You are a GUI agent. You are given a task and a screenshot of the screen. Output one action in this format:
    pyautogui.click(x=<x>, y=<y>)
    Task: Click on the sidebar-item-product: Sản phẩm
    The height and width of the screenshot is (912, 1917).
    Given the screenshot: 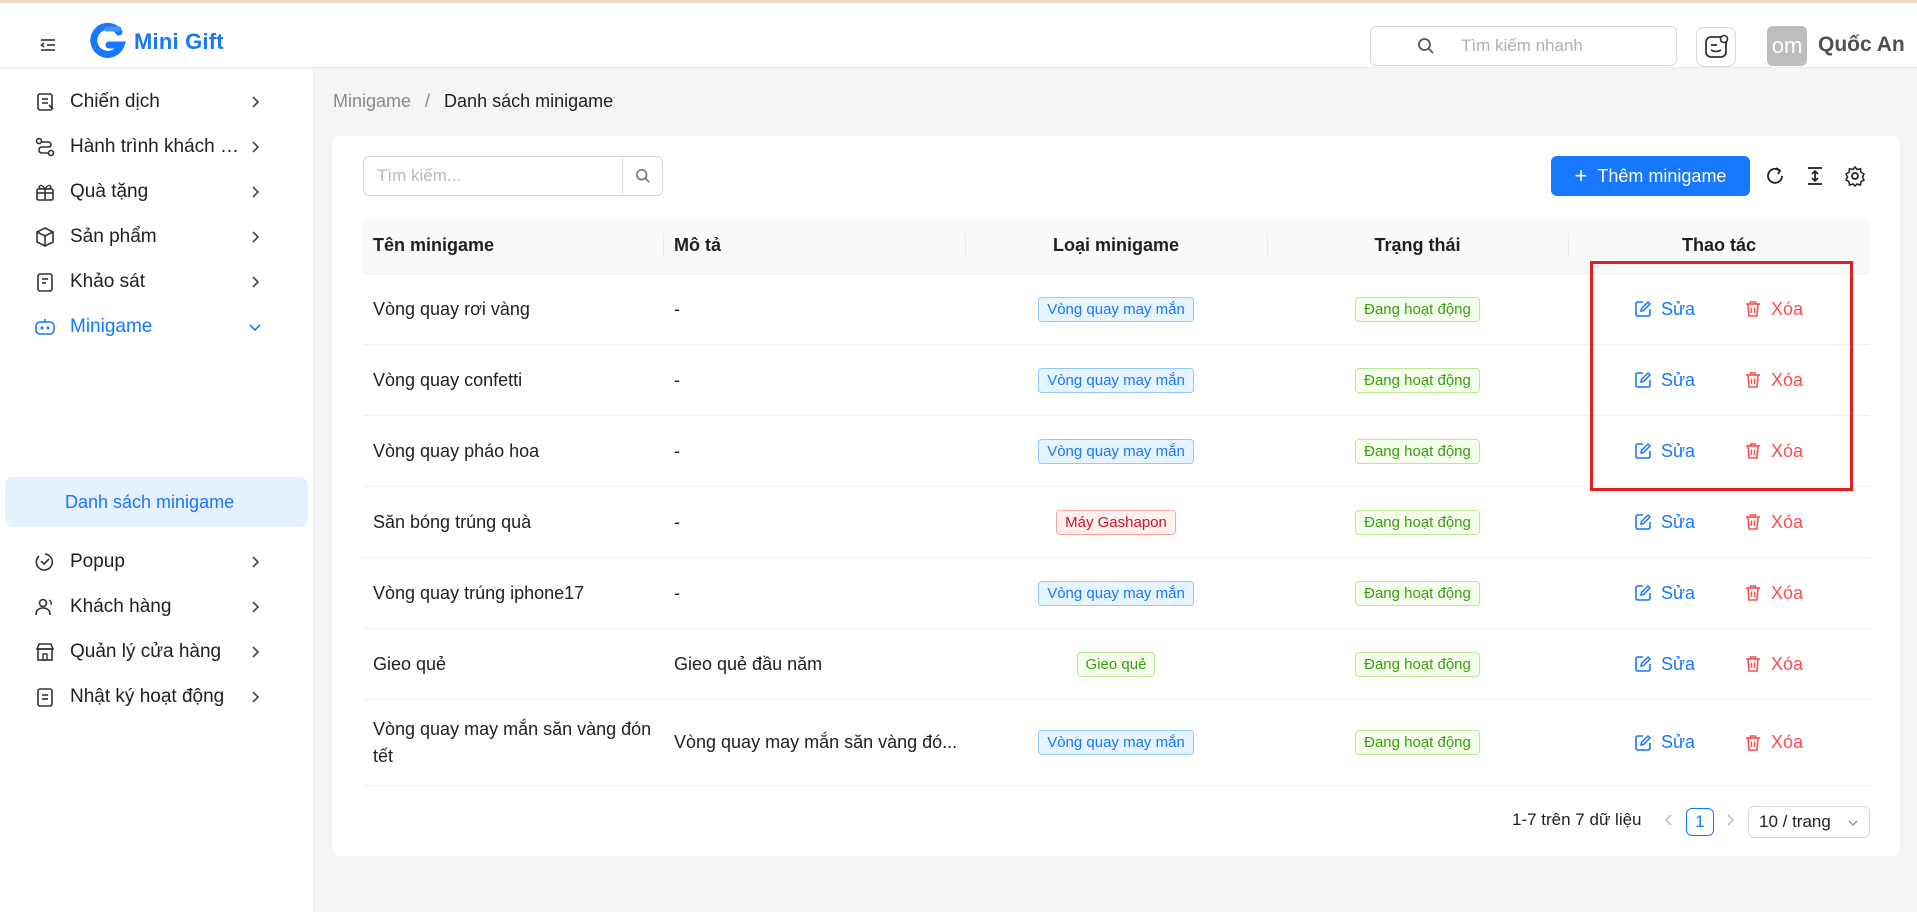 What is the action you would take?
    pyautogui.click(x=157, y=237)
    